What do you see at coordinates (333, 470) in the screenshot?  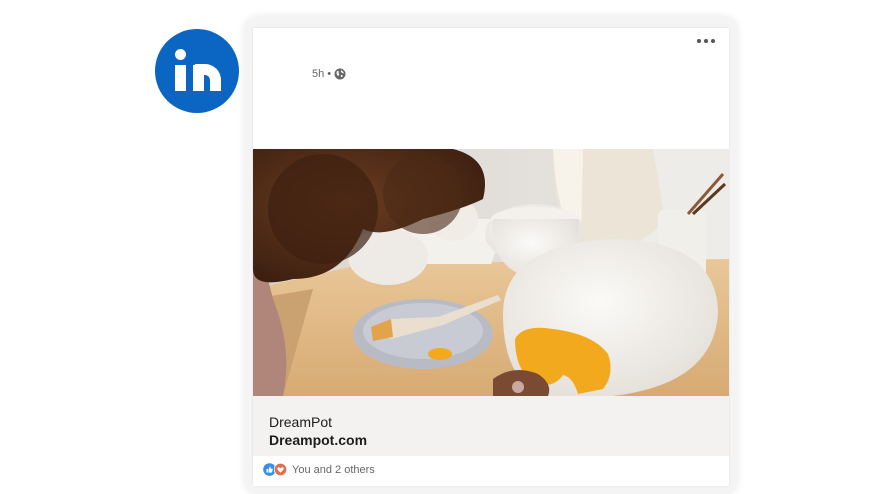 I see `reactions-text: You and 2 others` at bounding box center [333, 470].